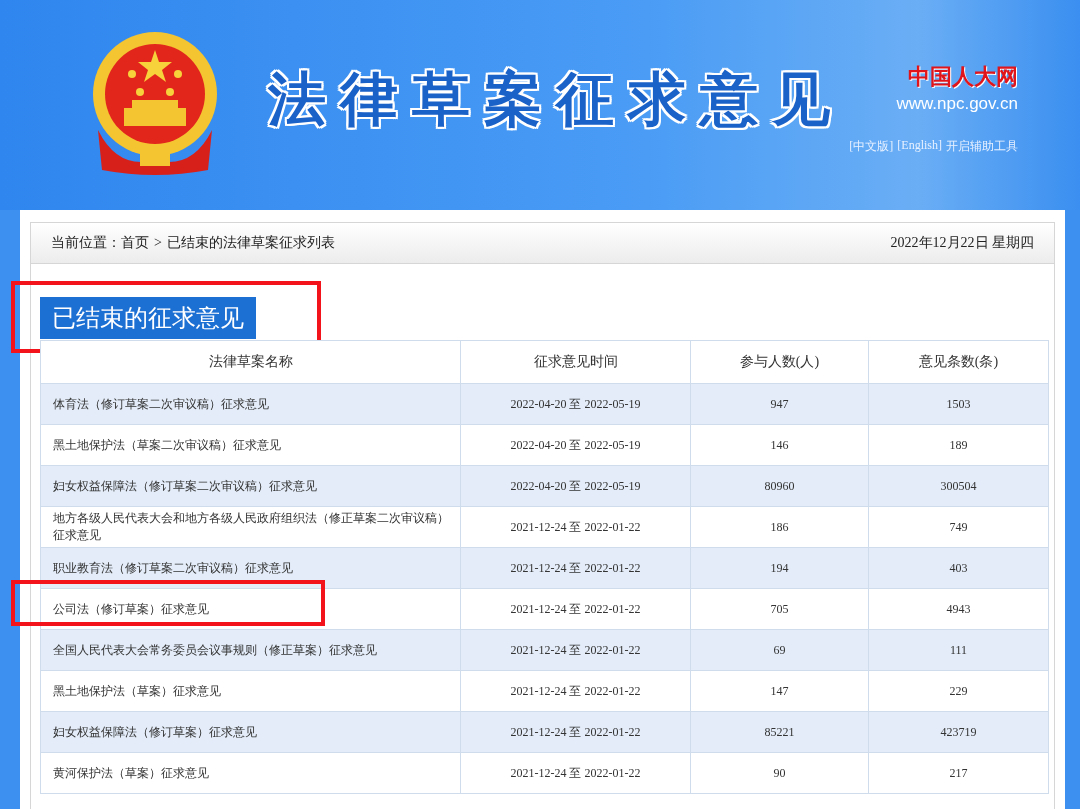  Describe the element at coordinates (250, 732) in the screenshot. I see `law-draft-link: 妇女权益保障法（修订草案）征求意见` at that location.